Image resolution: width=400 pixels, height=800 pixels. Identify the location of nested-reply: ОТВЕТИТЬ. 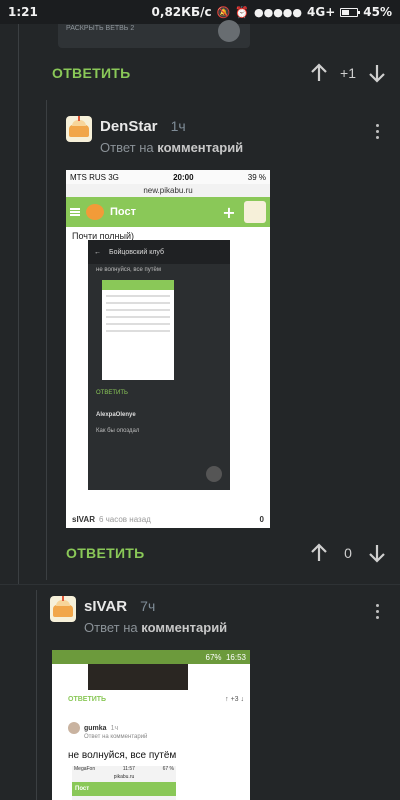
(112, 393).